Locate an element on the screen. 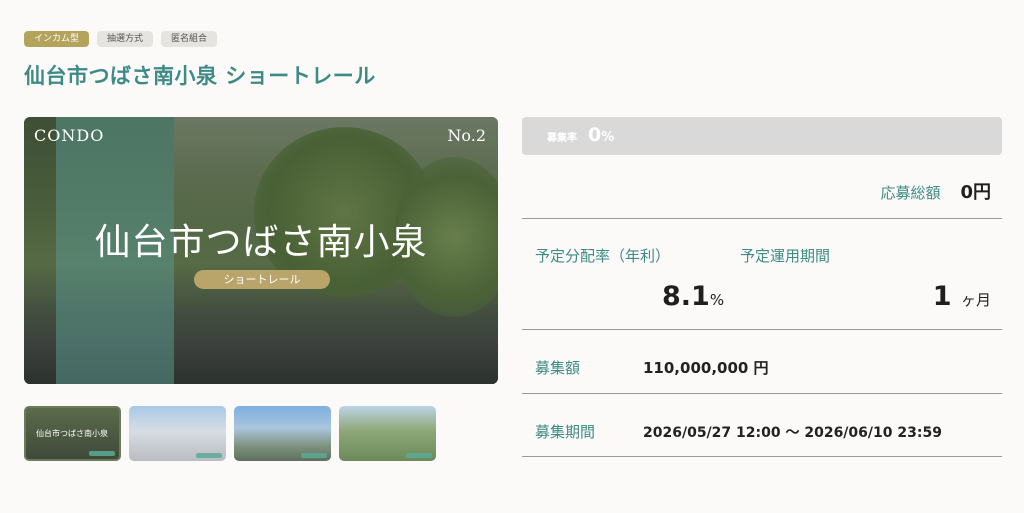  tag-list: インカム型 抽選方式 匿名組合 is located at coordinates (121, 39).